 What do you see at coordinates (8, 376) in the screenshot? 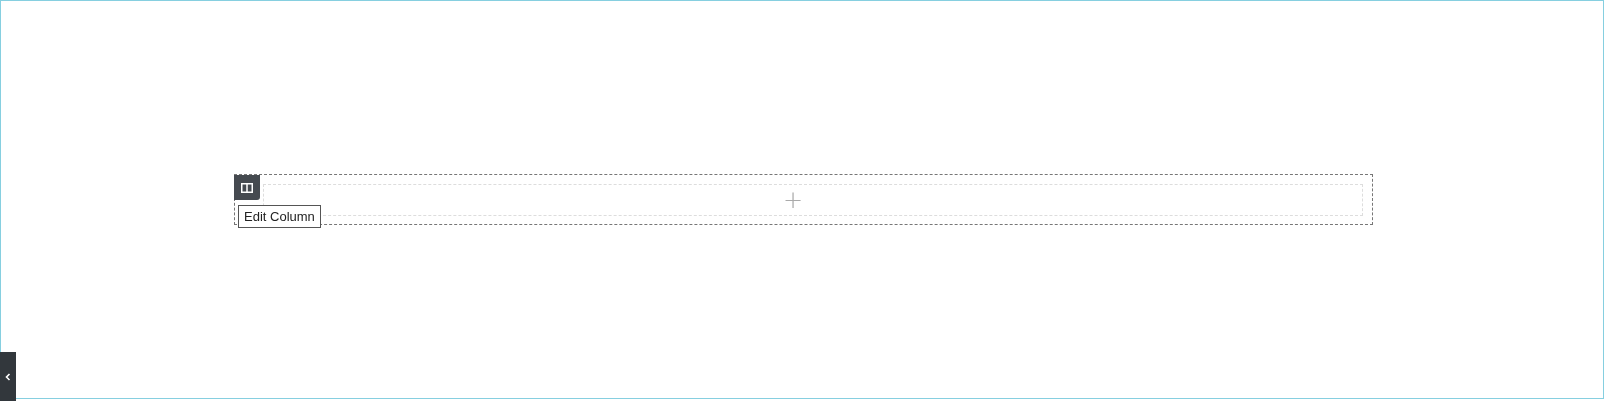
I see `chevron-left-icon` at bounding box center [8, 376].